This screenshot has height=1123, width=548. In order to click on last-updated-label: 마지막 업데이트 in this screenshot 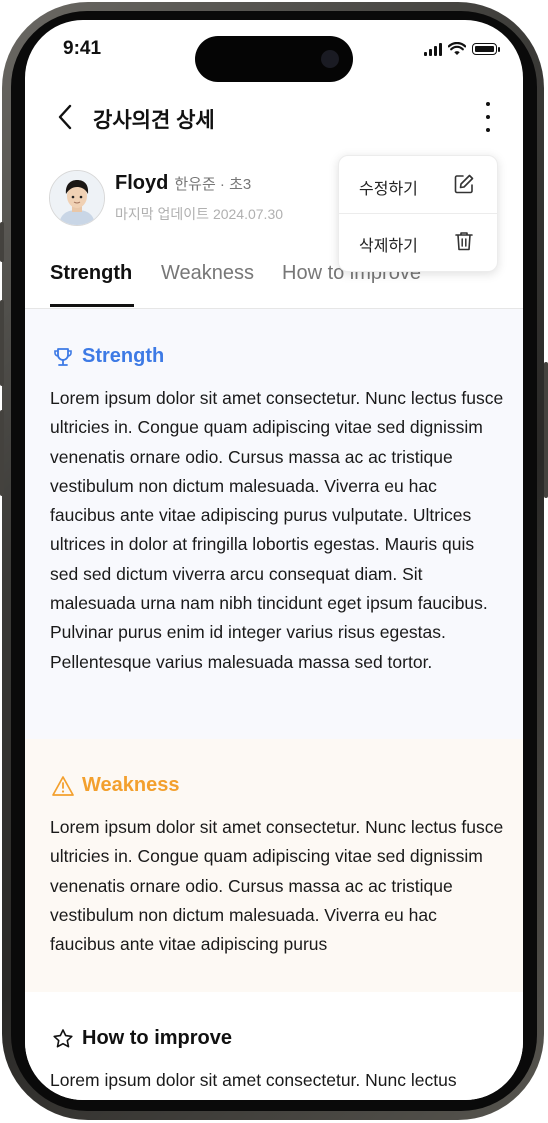, I will do `click(162, 214)`.